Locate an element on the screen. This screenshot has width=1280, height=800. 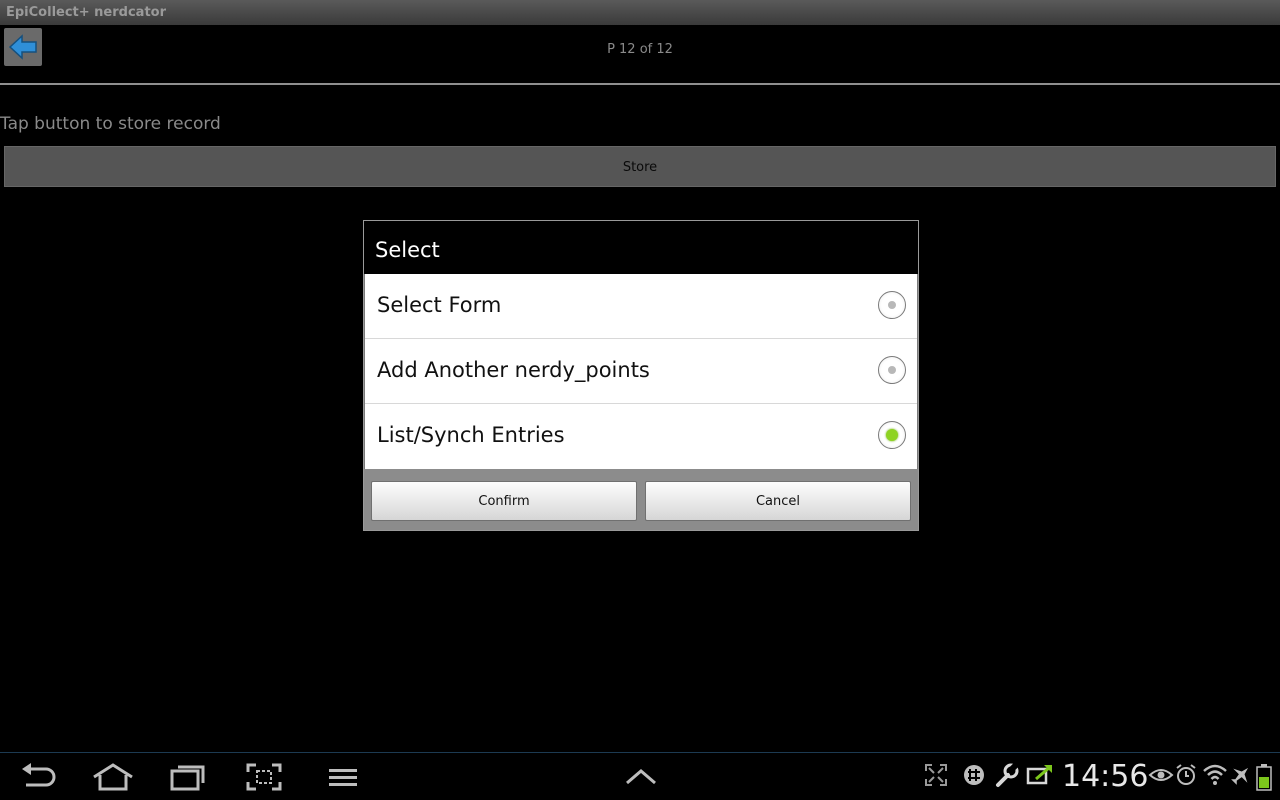
app-title-bar: EpiCollect+ nerdcator is located at coordinates (640, 12).